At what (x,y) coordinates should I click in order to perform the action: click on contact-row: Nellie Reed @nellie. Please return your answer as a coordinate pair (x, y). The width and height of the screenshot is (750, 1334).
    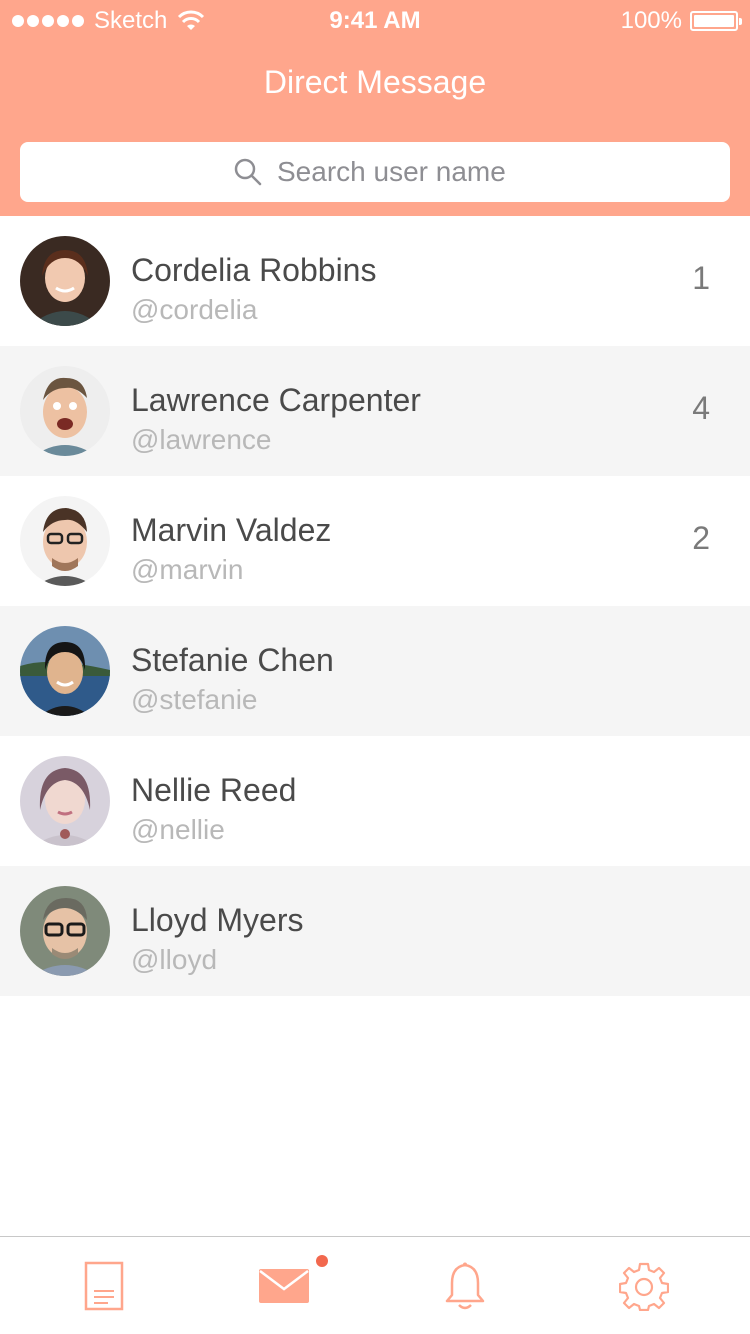
    Looking at the image, I should click on (375, 801).